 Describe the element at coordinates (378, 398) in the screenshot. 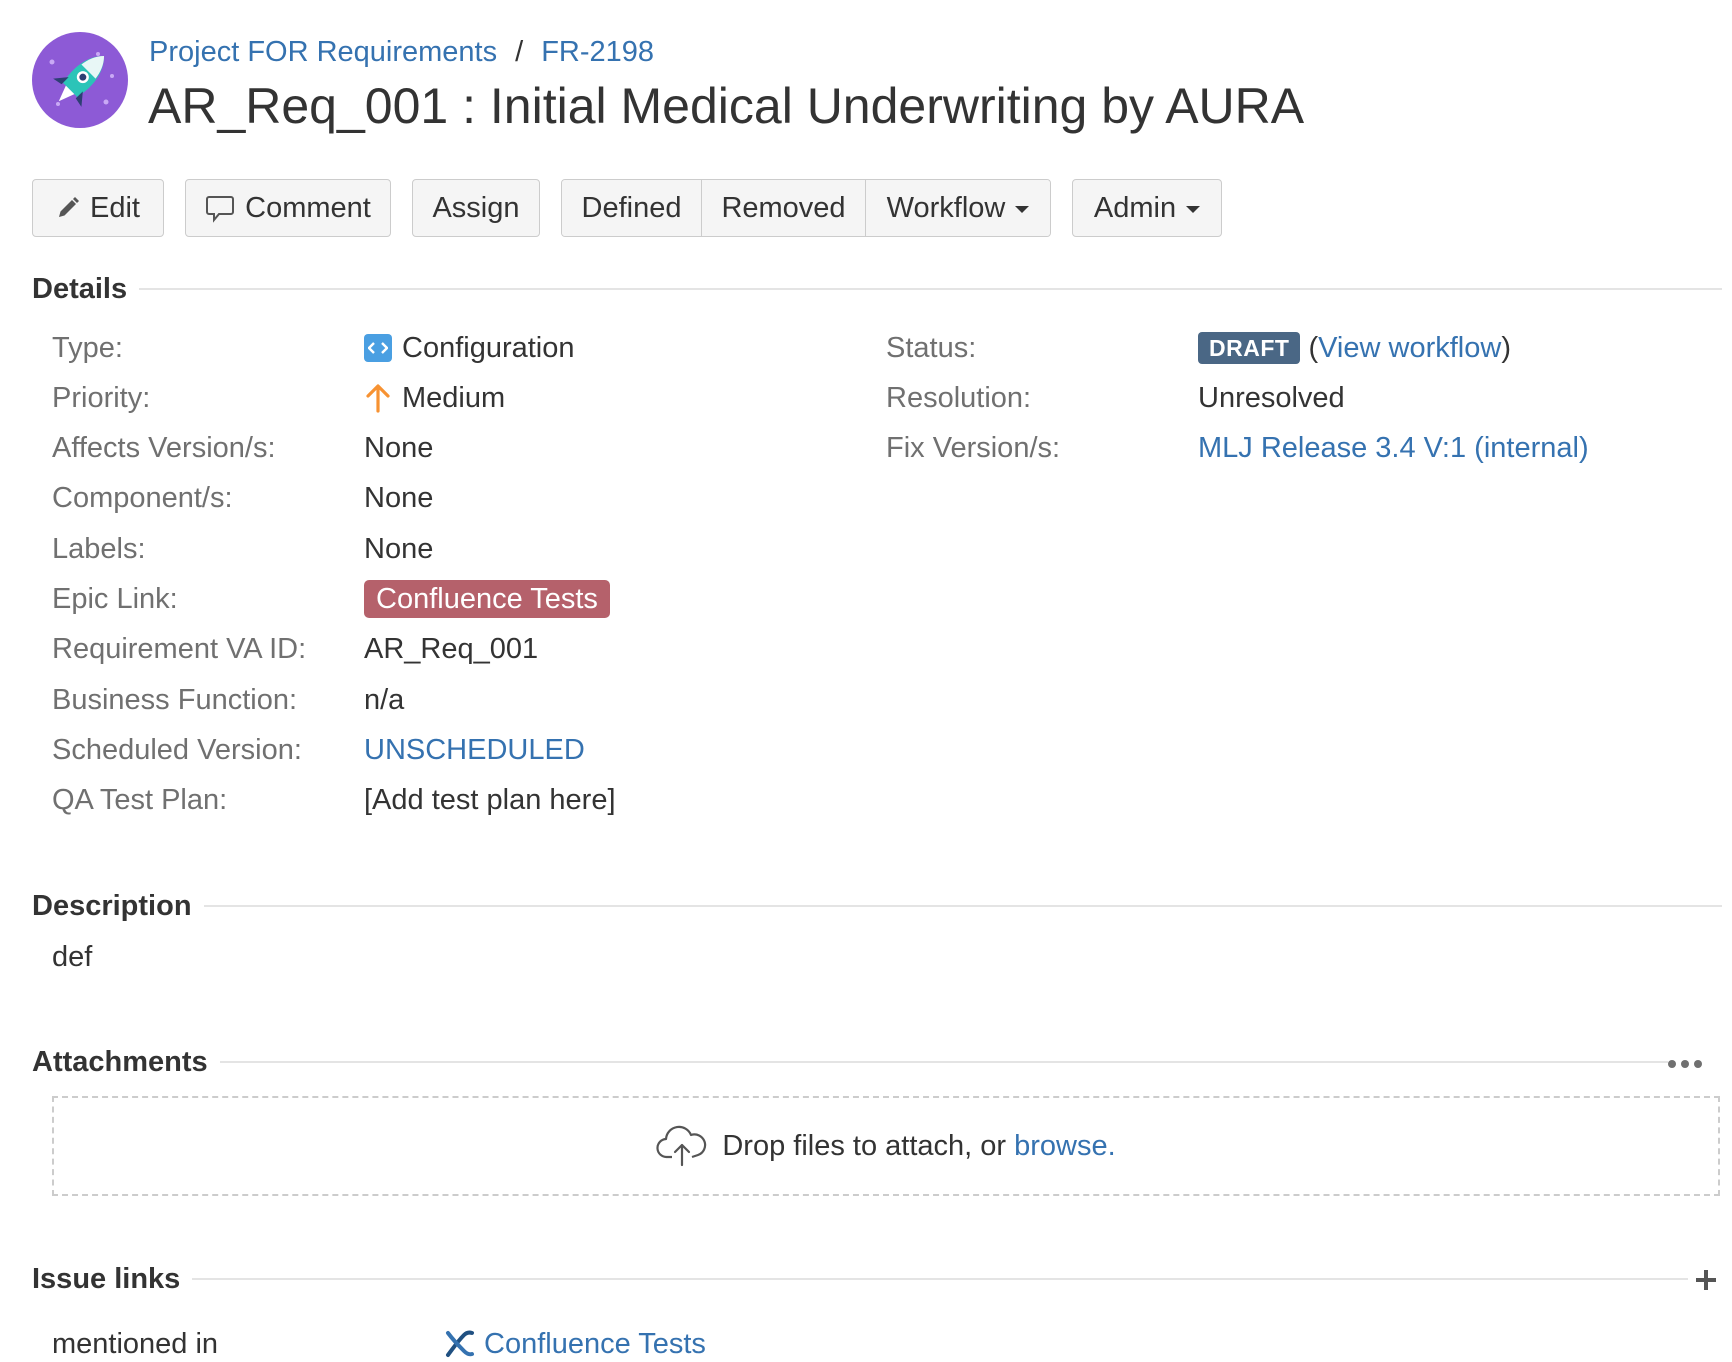

I see `arrow-up-icon` at that location.